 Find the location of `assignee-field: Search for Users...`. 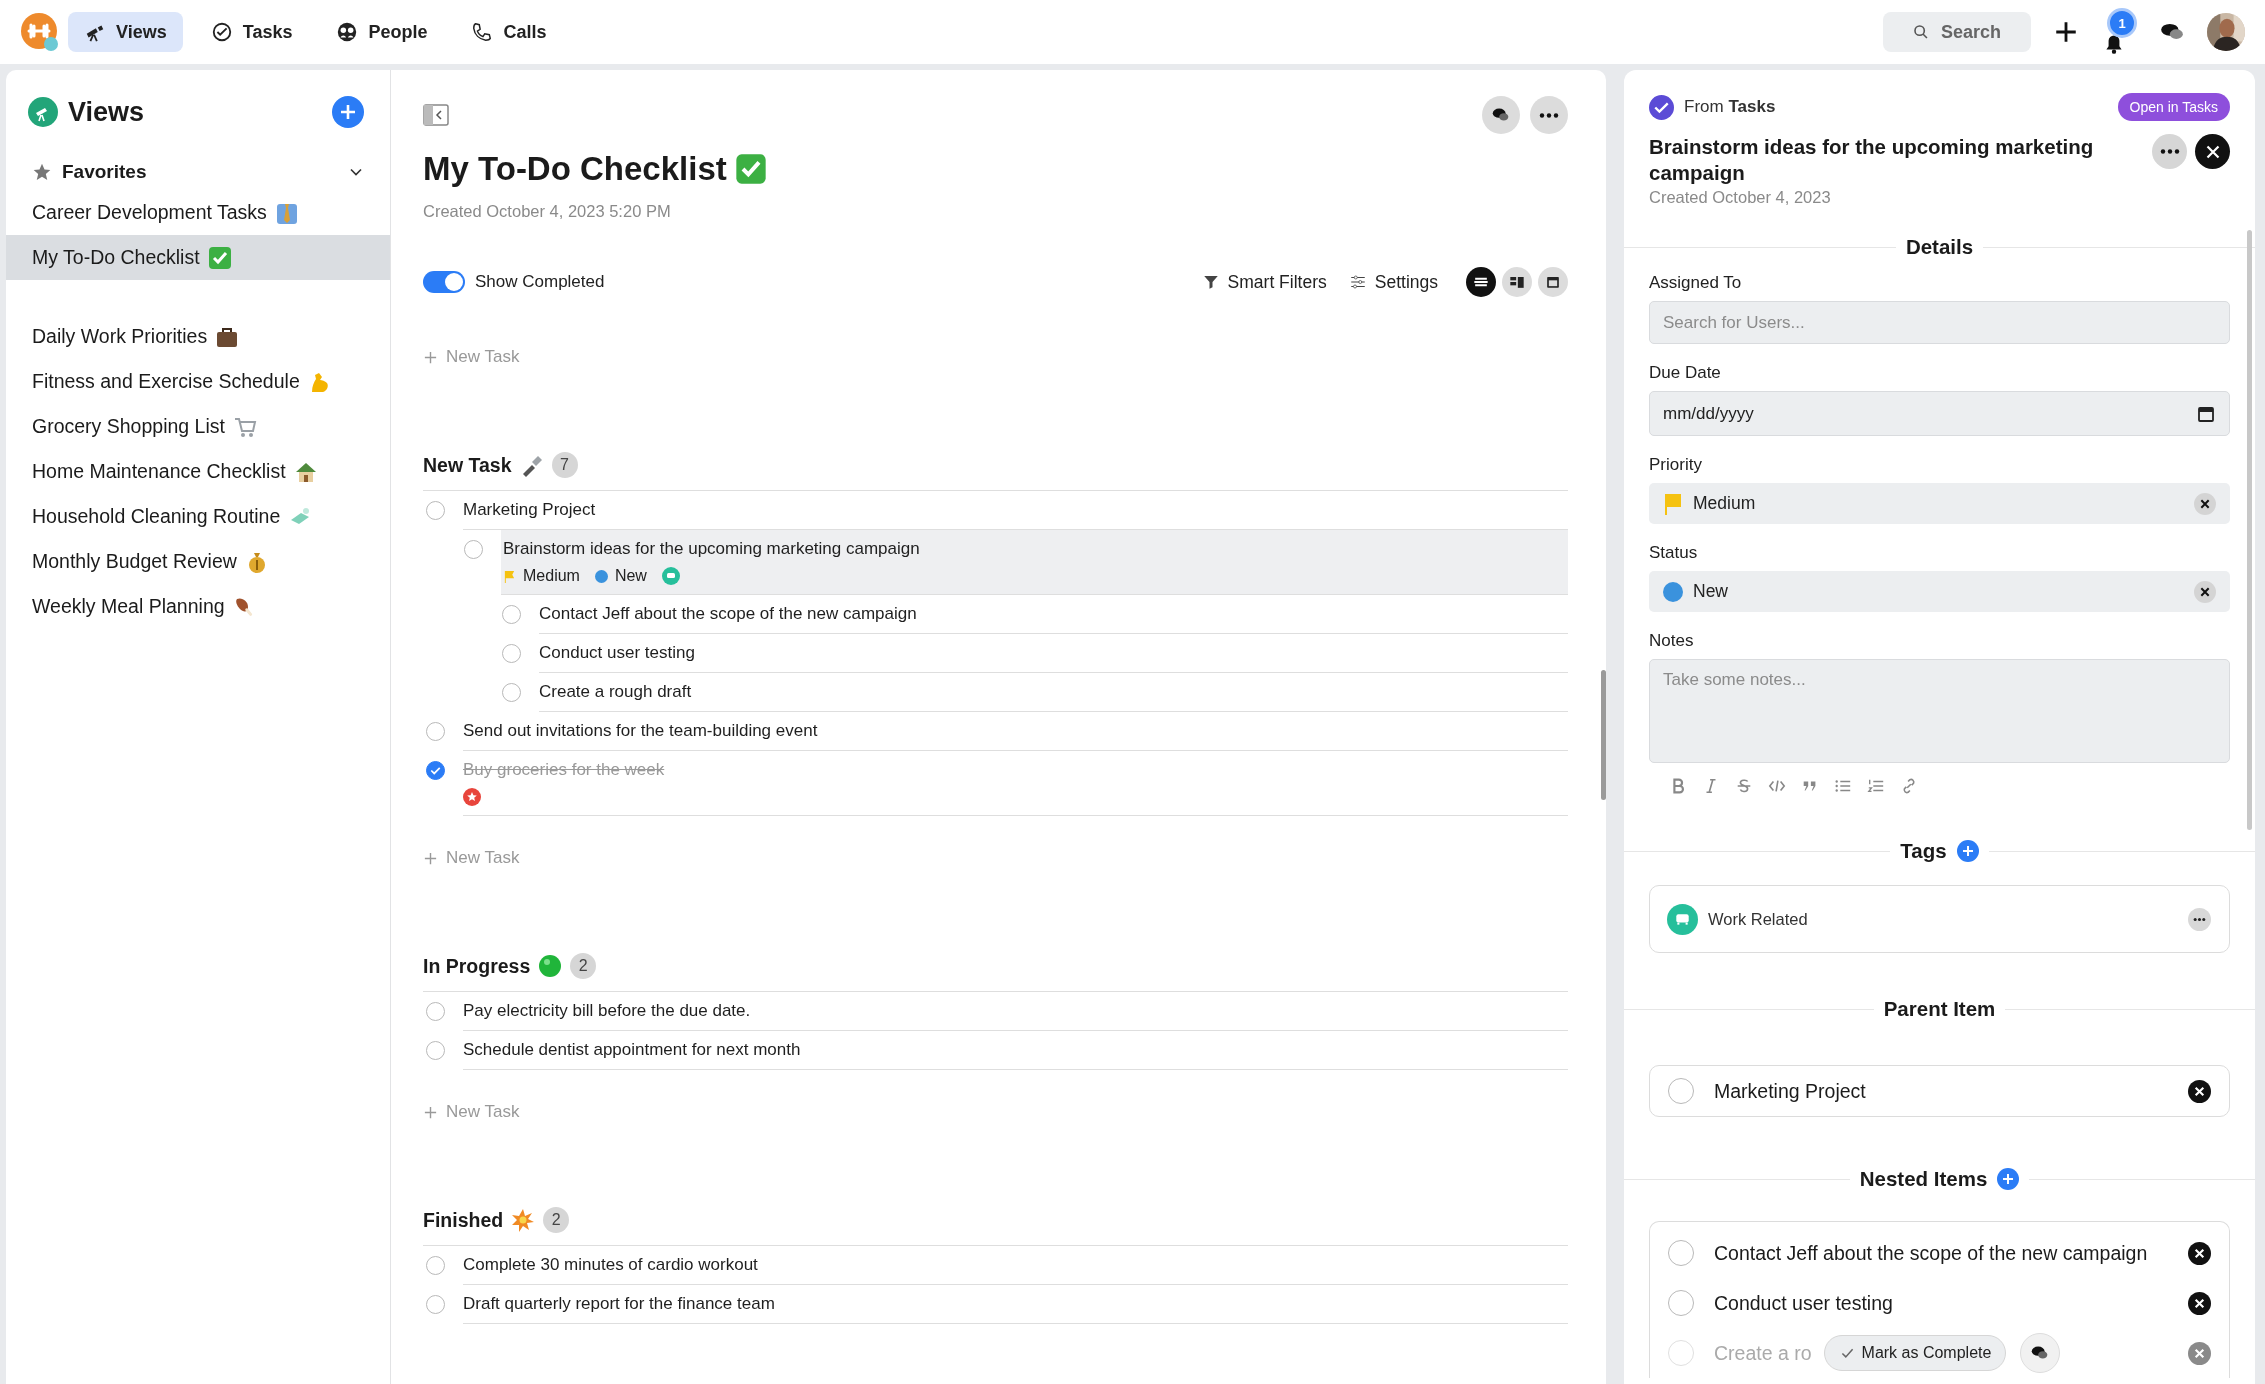

assignee-field: Search for Users... is located at coordinates (1939, 322).